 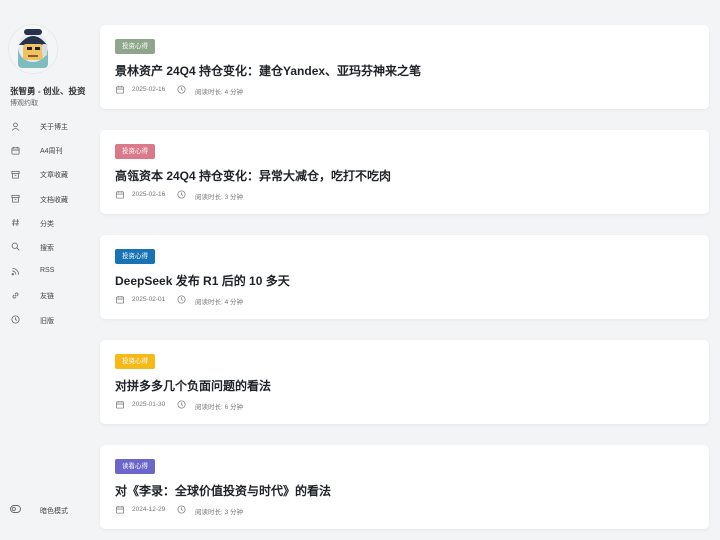 I want to click on rss-icon, so click(x=15, y=271).